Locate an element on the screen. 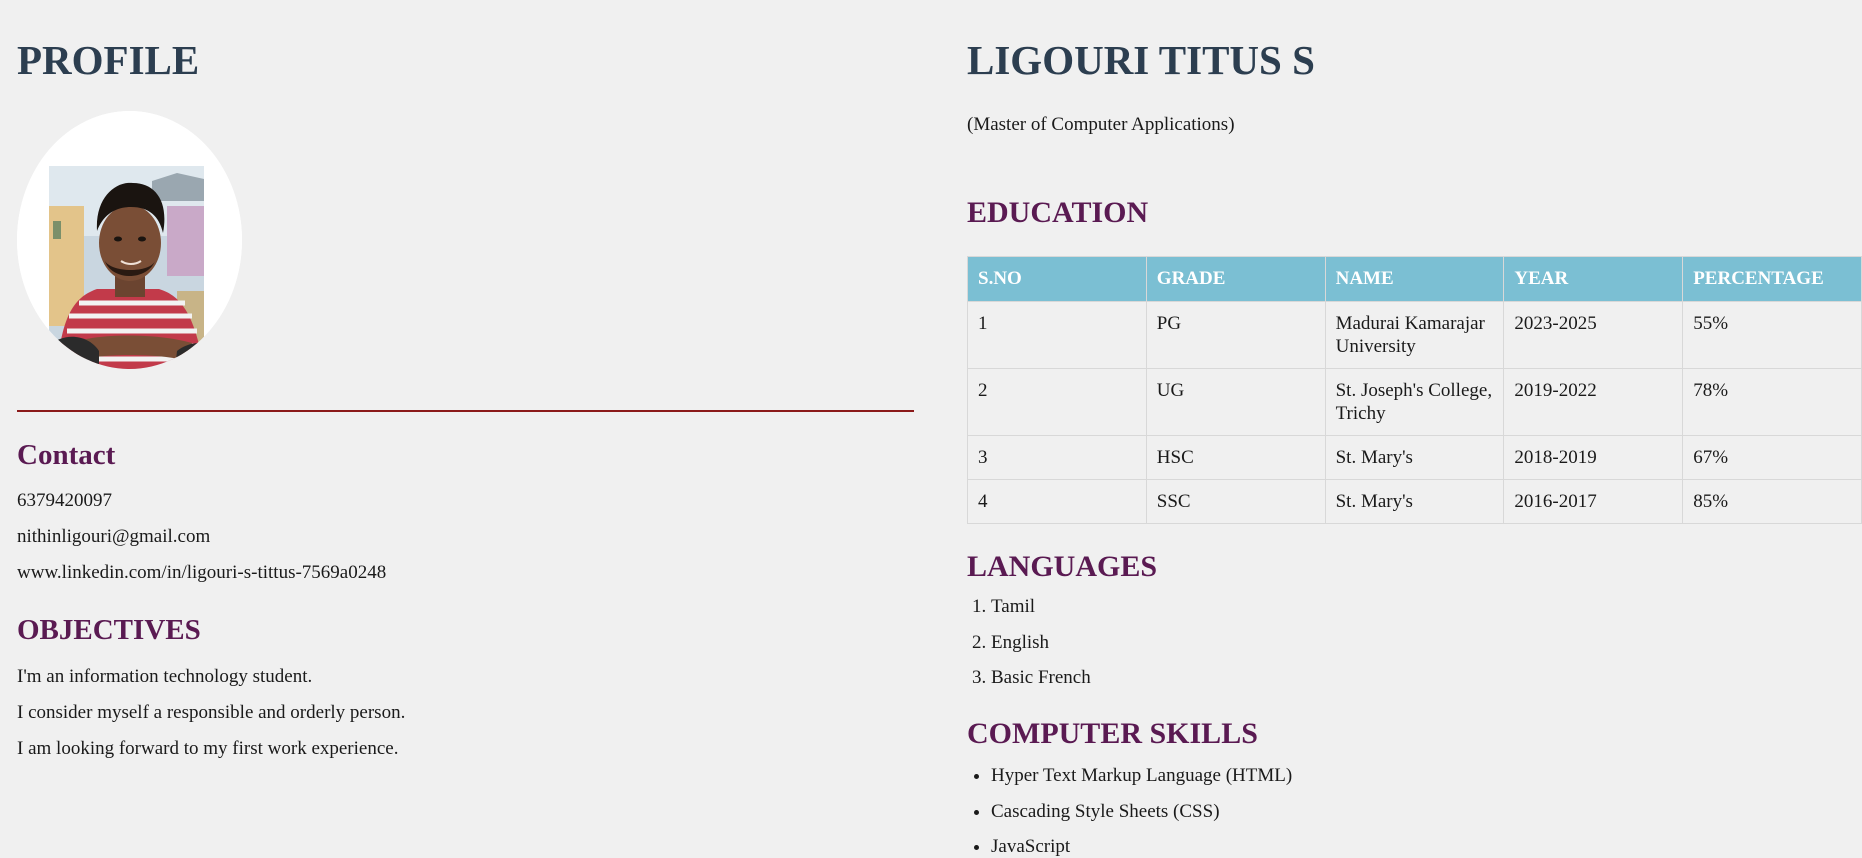 The height and width of the screenshot is (858, 1862). contact-phone: 6379420097 is located at coordinates (64, 500).